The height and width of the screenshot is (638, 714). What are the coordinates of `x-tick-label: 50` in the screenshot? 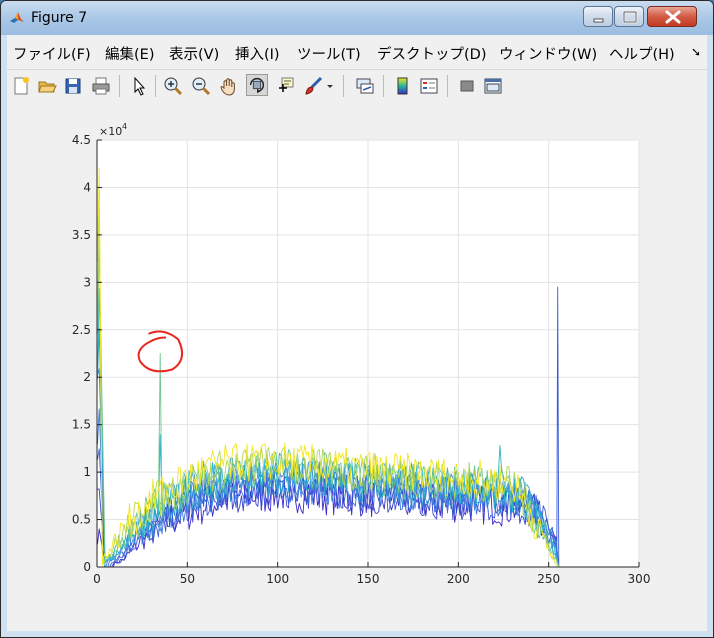 It's located at (187, 579).